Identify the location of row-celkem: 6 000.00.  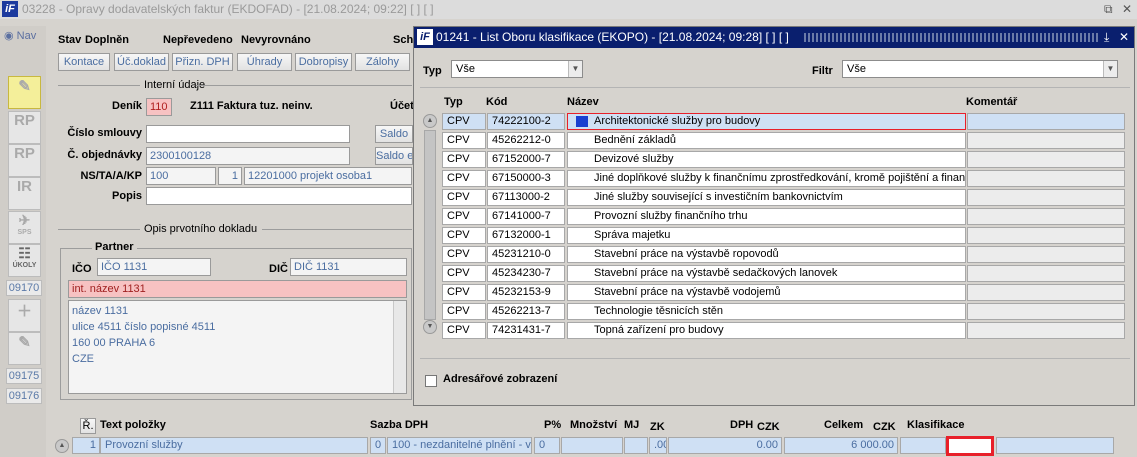
(841, 445).